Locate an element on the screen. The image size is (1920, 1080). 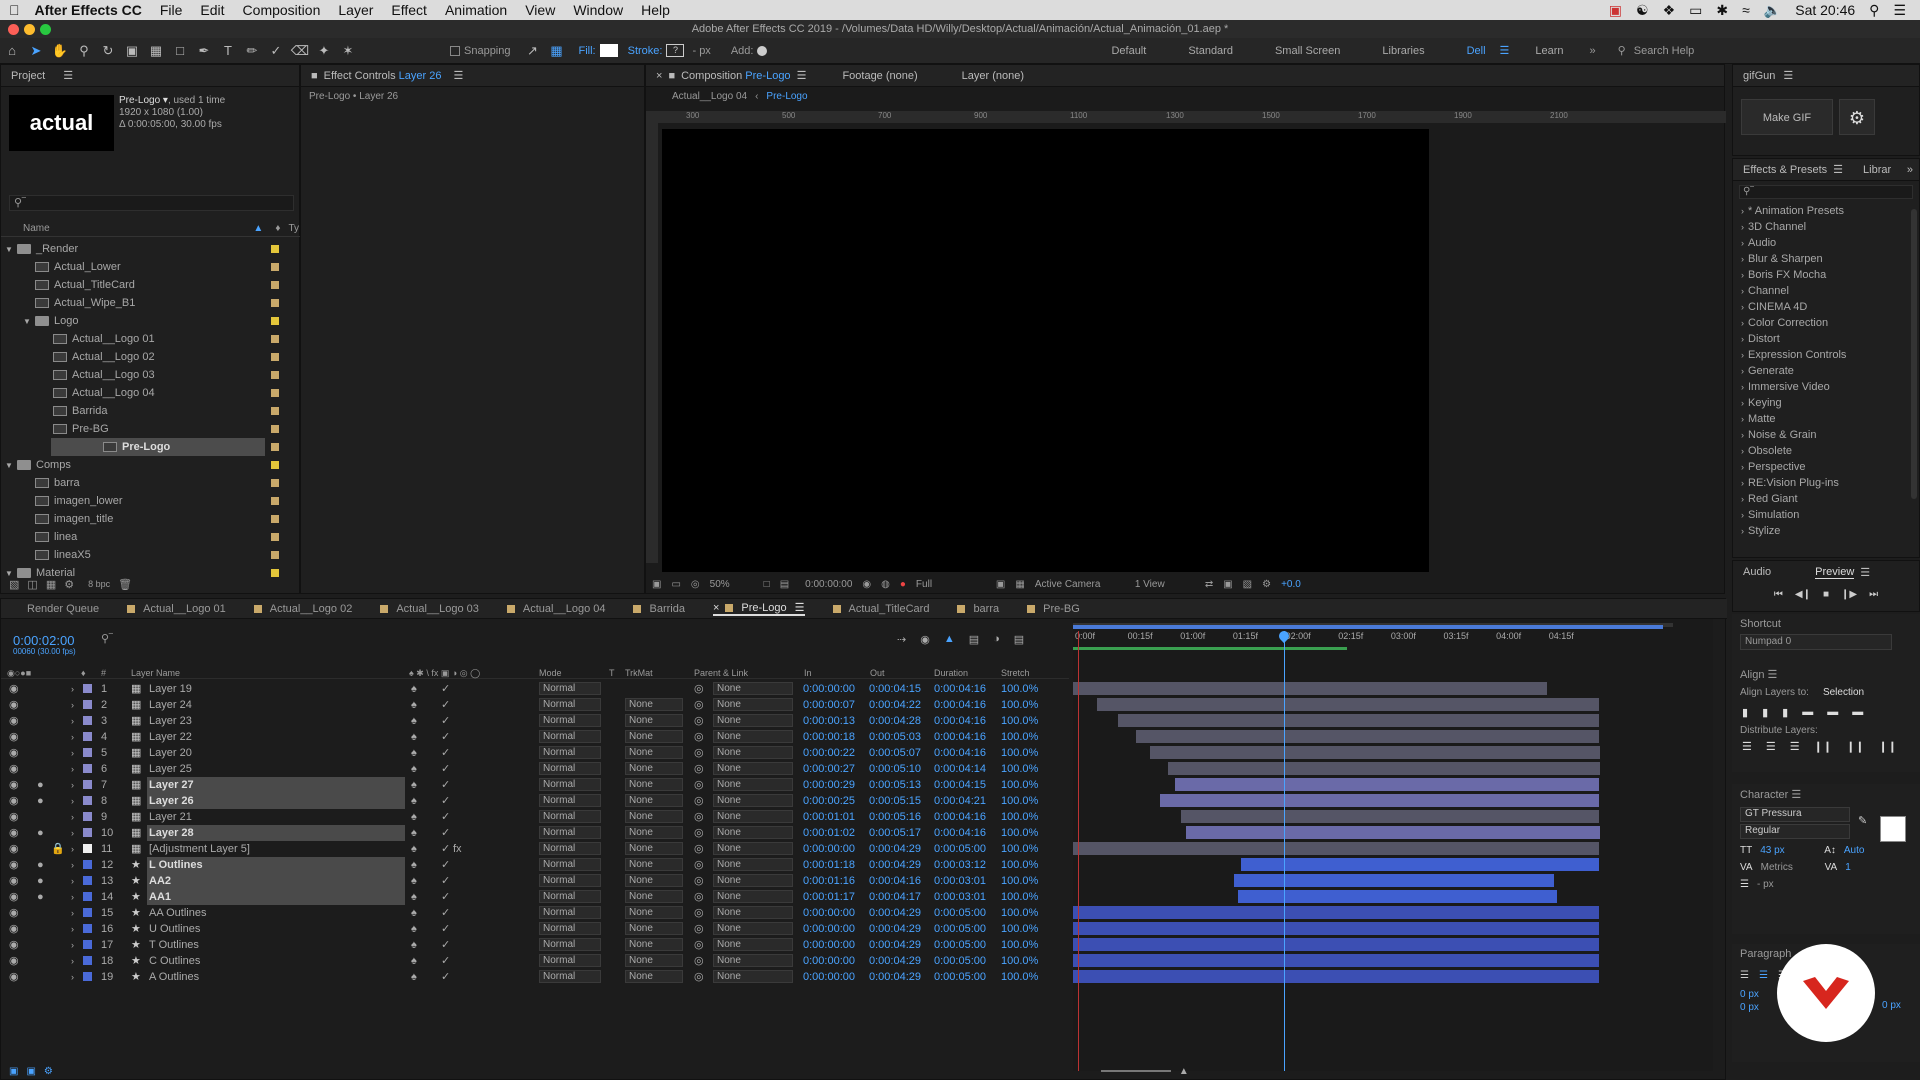
graph-editor-icon: ▤ is located at coordinates (1019, 639).